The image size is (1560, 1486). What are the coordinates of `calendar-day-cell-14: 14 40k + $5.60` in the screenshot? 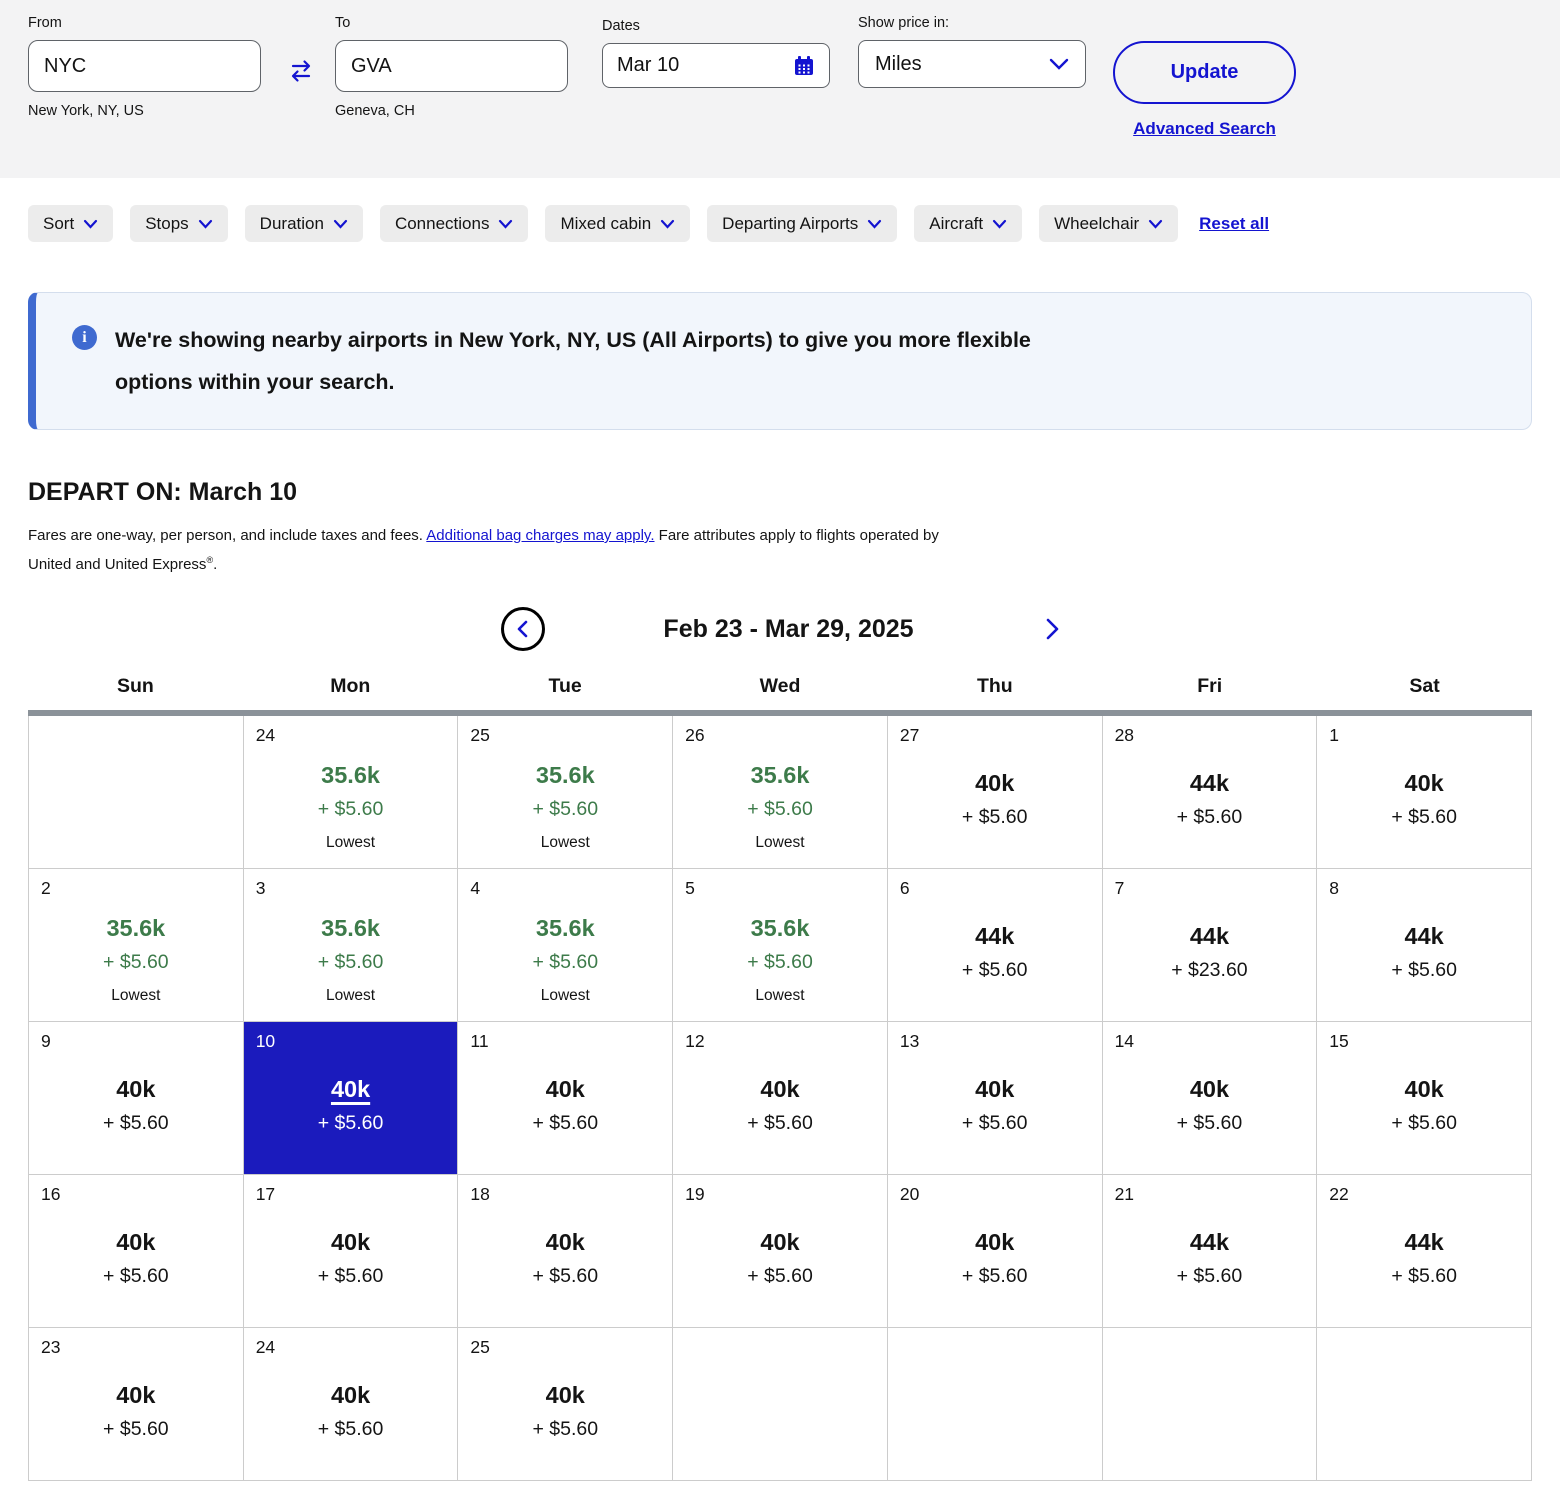 It's located at (1210, 1098).